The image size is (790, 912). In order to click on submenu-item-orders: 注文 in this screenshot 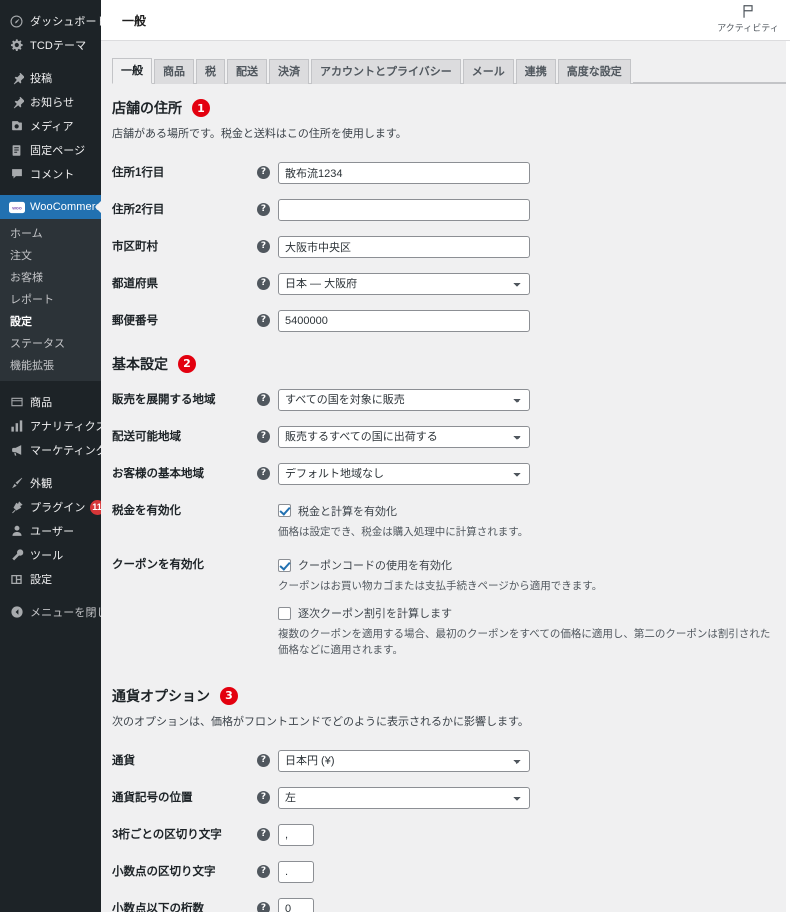, I will do `click(50, 255)`.